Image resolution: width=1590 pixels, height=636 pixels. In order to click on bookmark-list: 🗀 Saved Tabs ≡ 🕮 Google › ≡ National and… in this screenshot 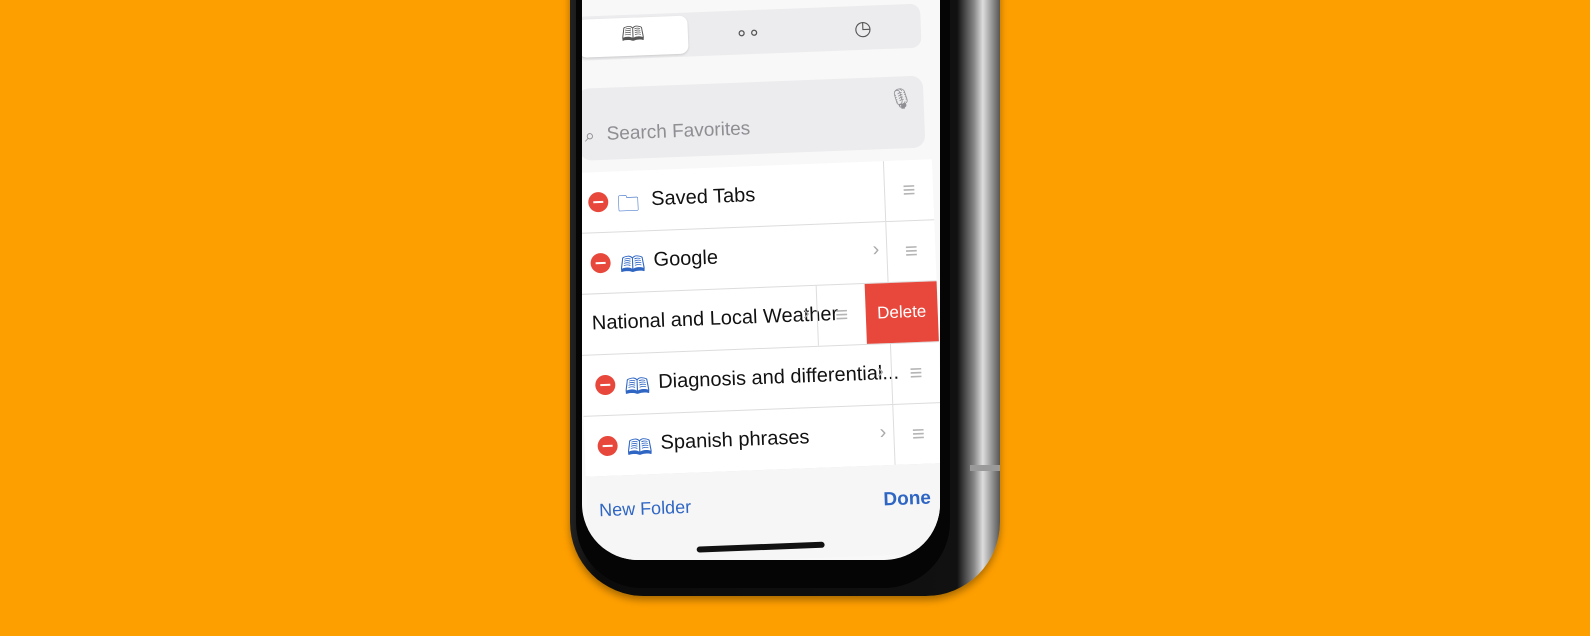, I will do `click(761, 318)`.